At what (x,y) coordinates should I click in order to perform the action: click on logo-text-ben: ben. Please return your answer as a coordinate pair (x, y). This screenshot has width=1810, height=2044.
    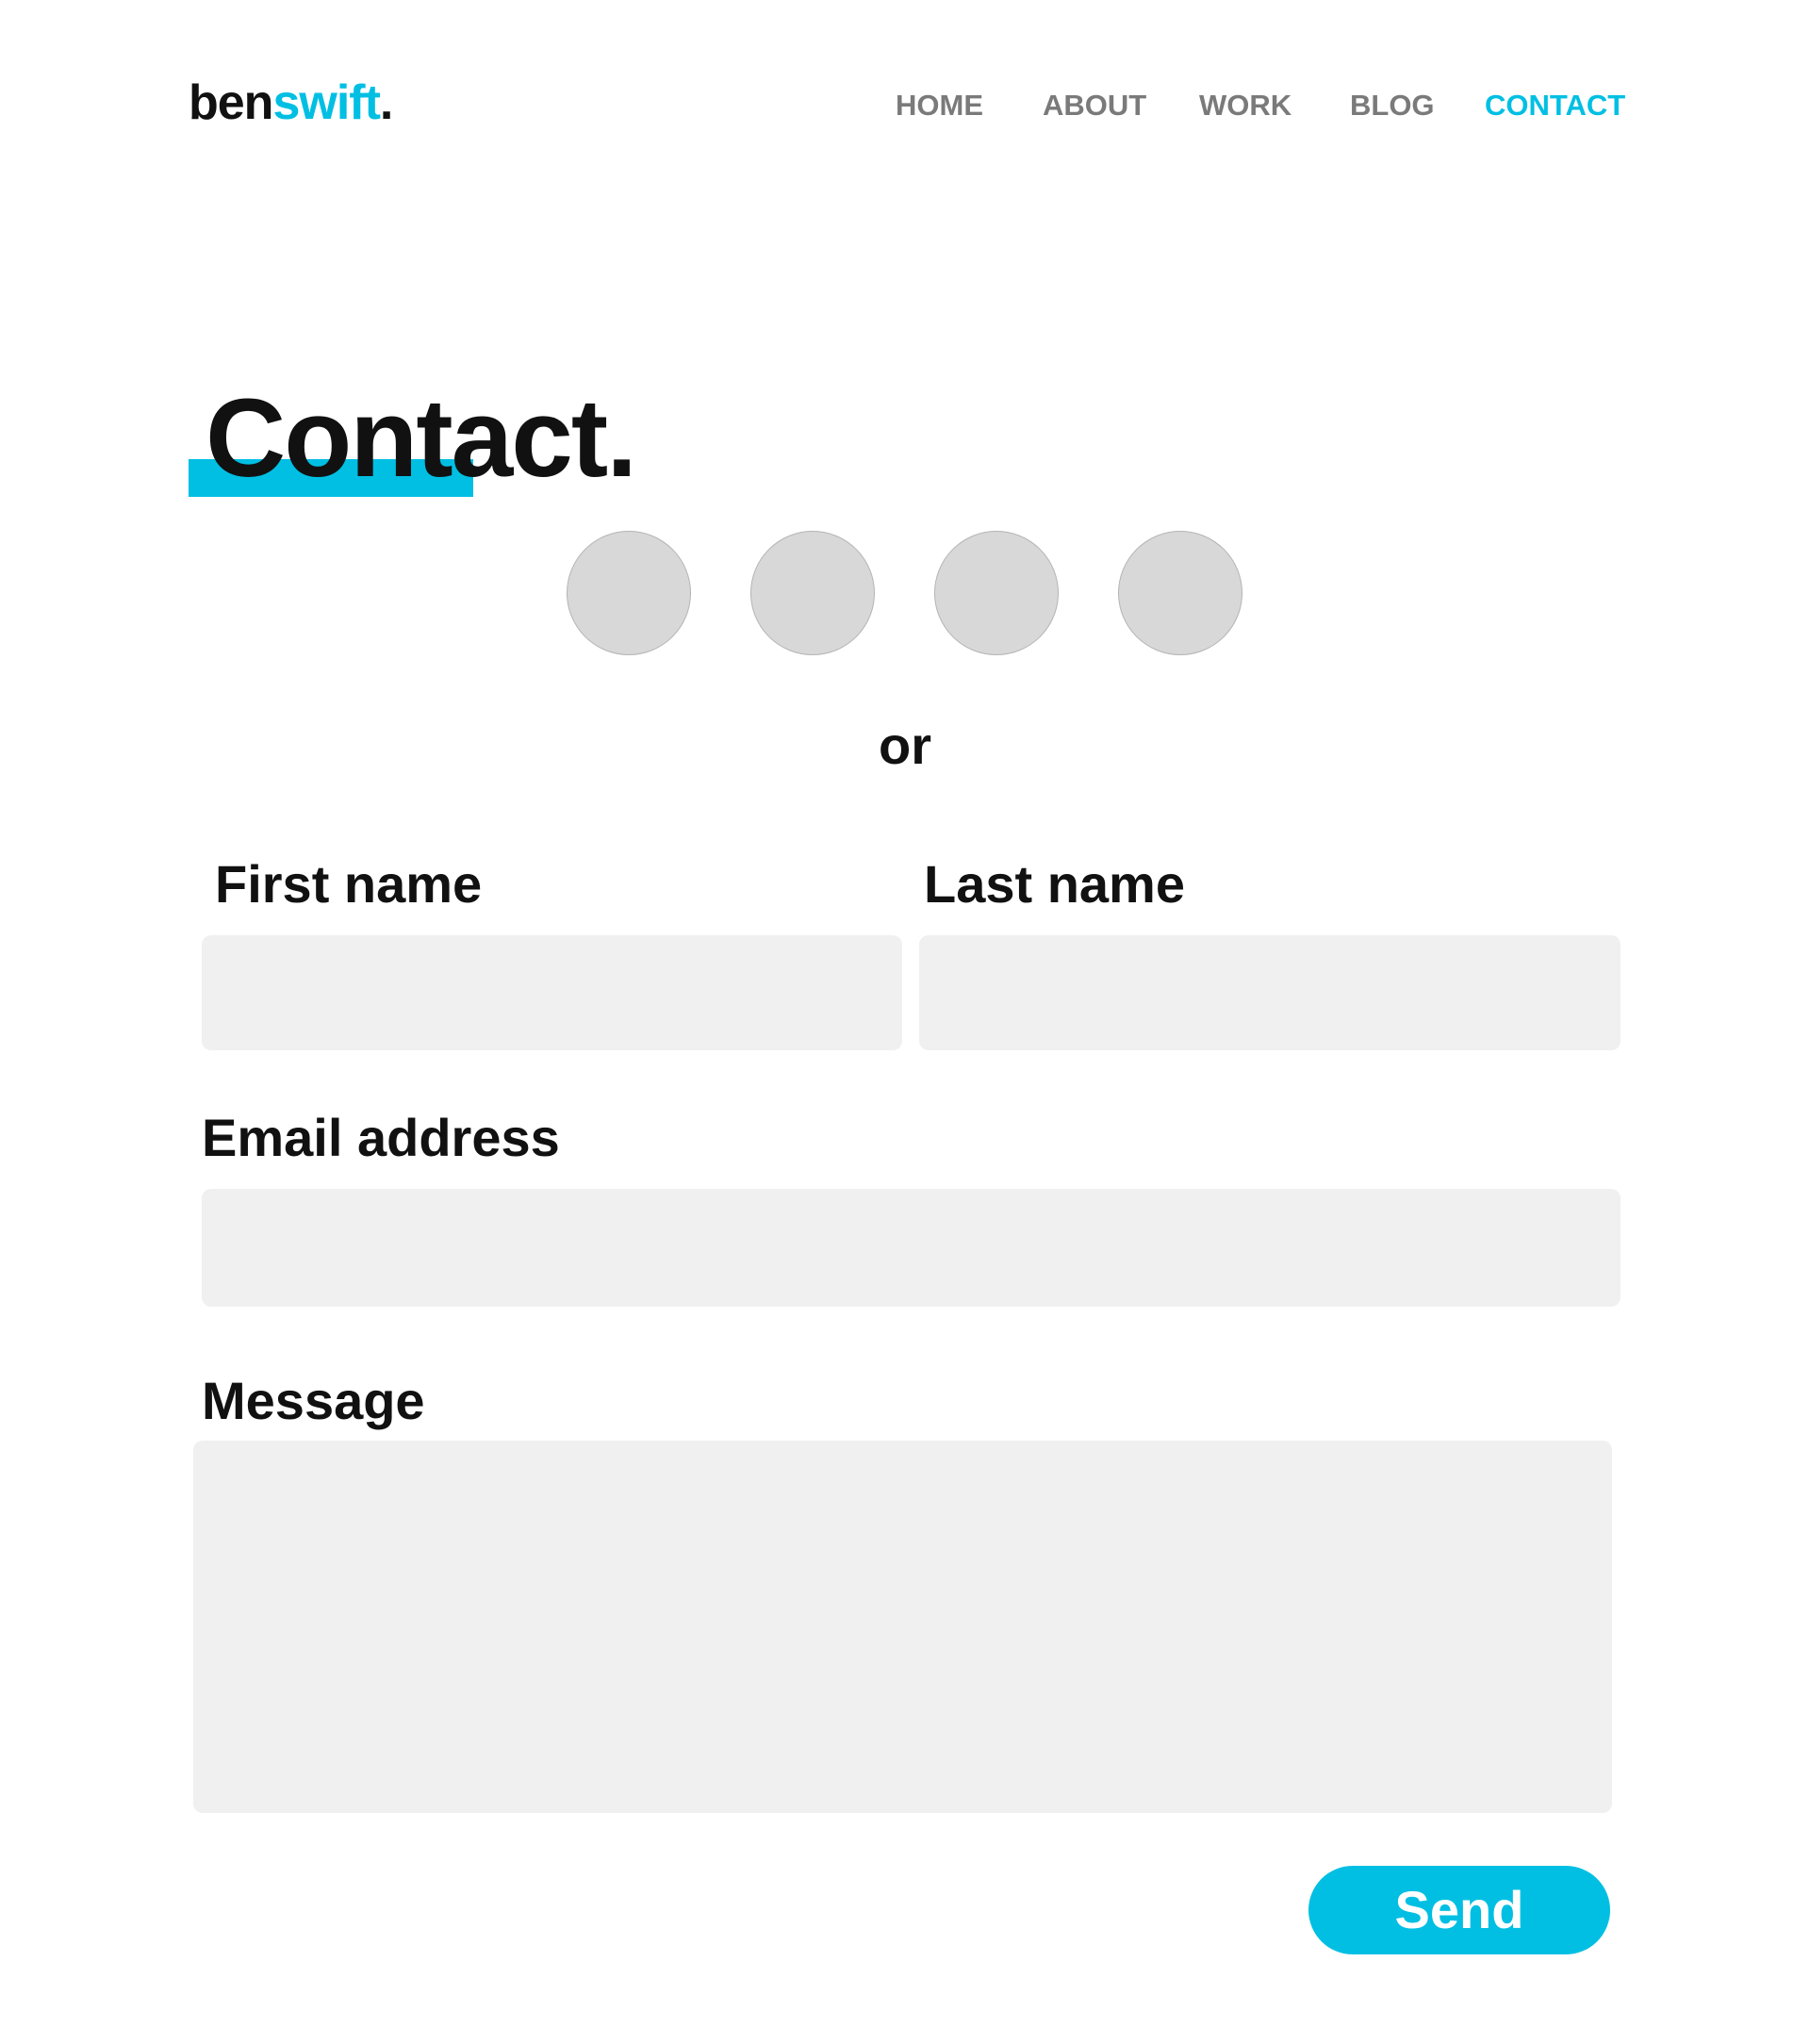
    Looking at the image, I should click on (231, 103).